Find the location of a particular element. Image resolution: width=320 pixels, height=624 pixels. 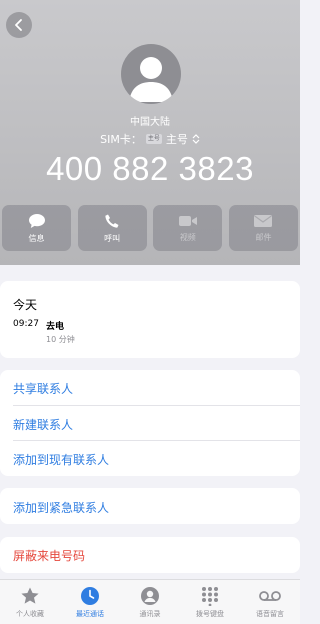

new-contact-link: 新建联系人 is located at coordinates (43, 424).